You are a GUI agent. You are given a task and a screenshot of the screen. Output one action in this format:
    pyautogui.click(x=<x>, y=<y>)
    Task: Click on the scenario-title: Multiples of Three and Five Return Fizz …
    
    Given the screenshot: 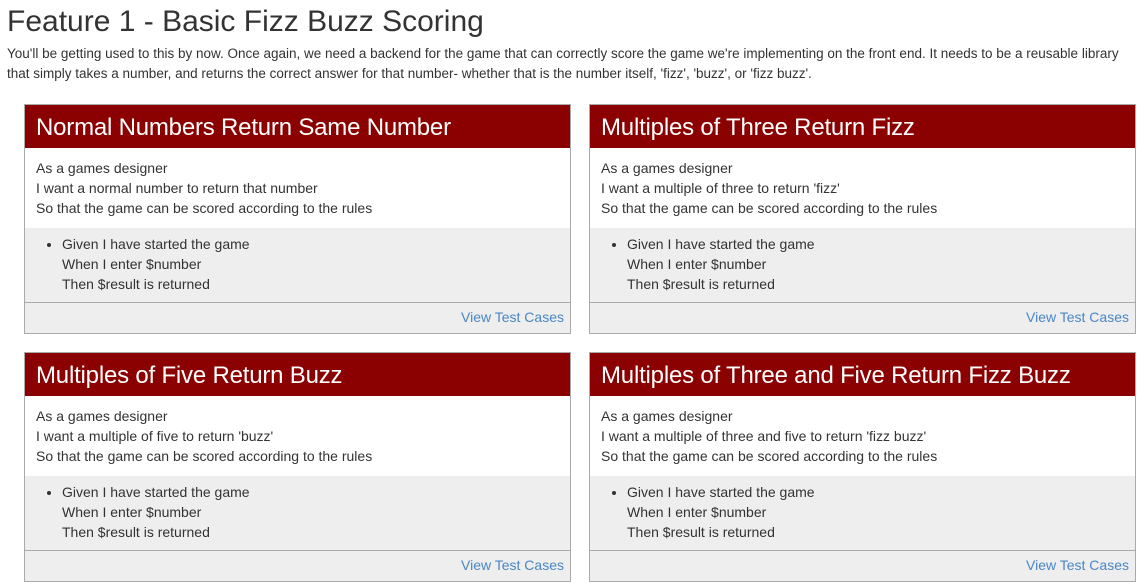 What is the action you would take?
    pyautogui.click(x=862, y=374)
    